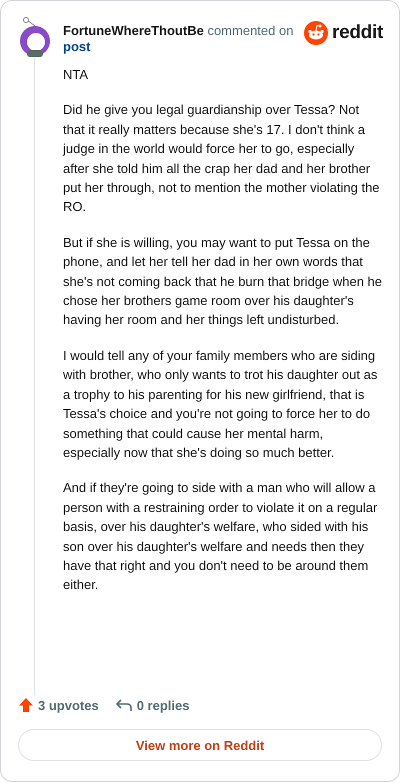 The width and height of the screenshot is (400, 784). I want to click on alien-logo-icon, so click(316, 33).